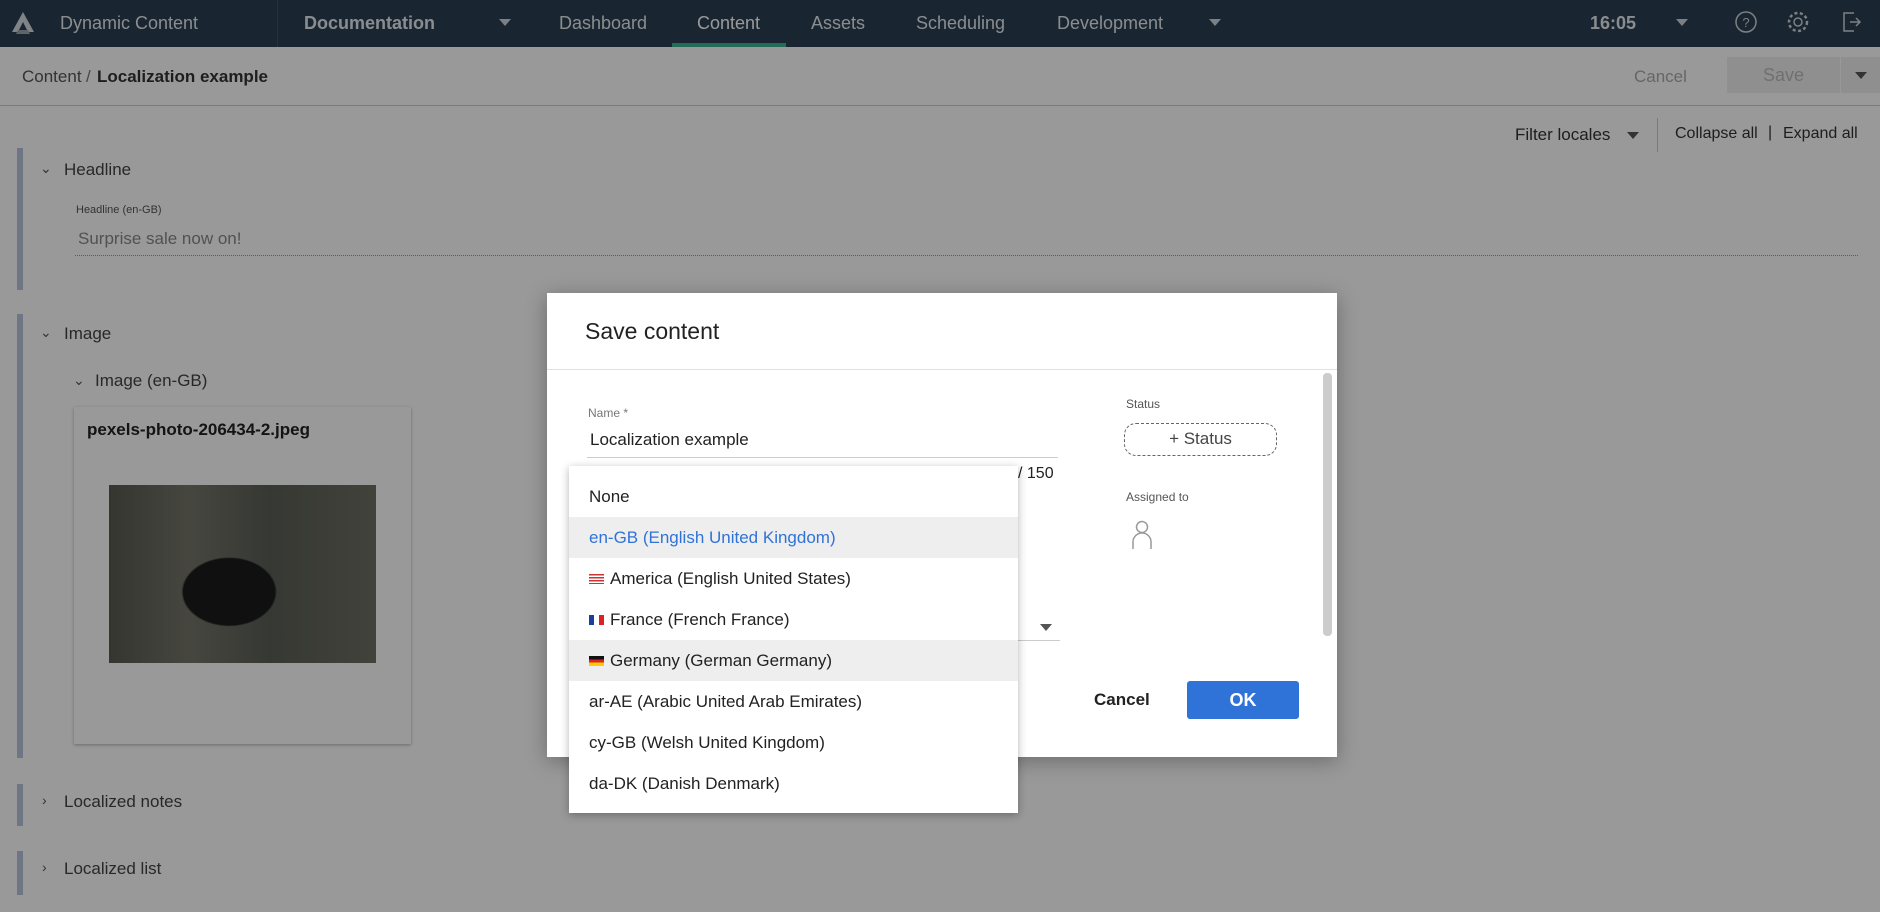  What do you see at coordinates (596, 619) in the screenshot?
I see `france-flag-icon` at bounding box center [596, 619].